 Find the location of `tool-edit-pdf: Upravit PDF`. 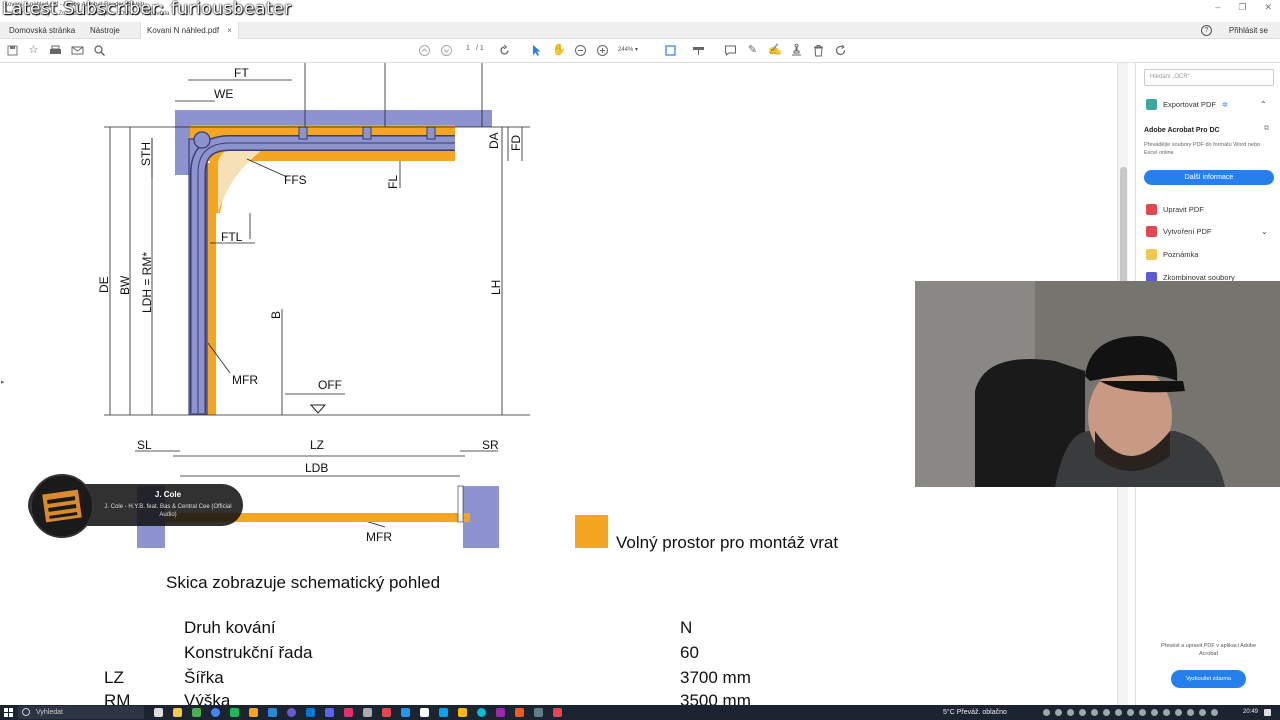

tool-edit-pdf: Upravit PDF is located at coordinates (1175, 209).